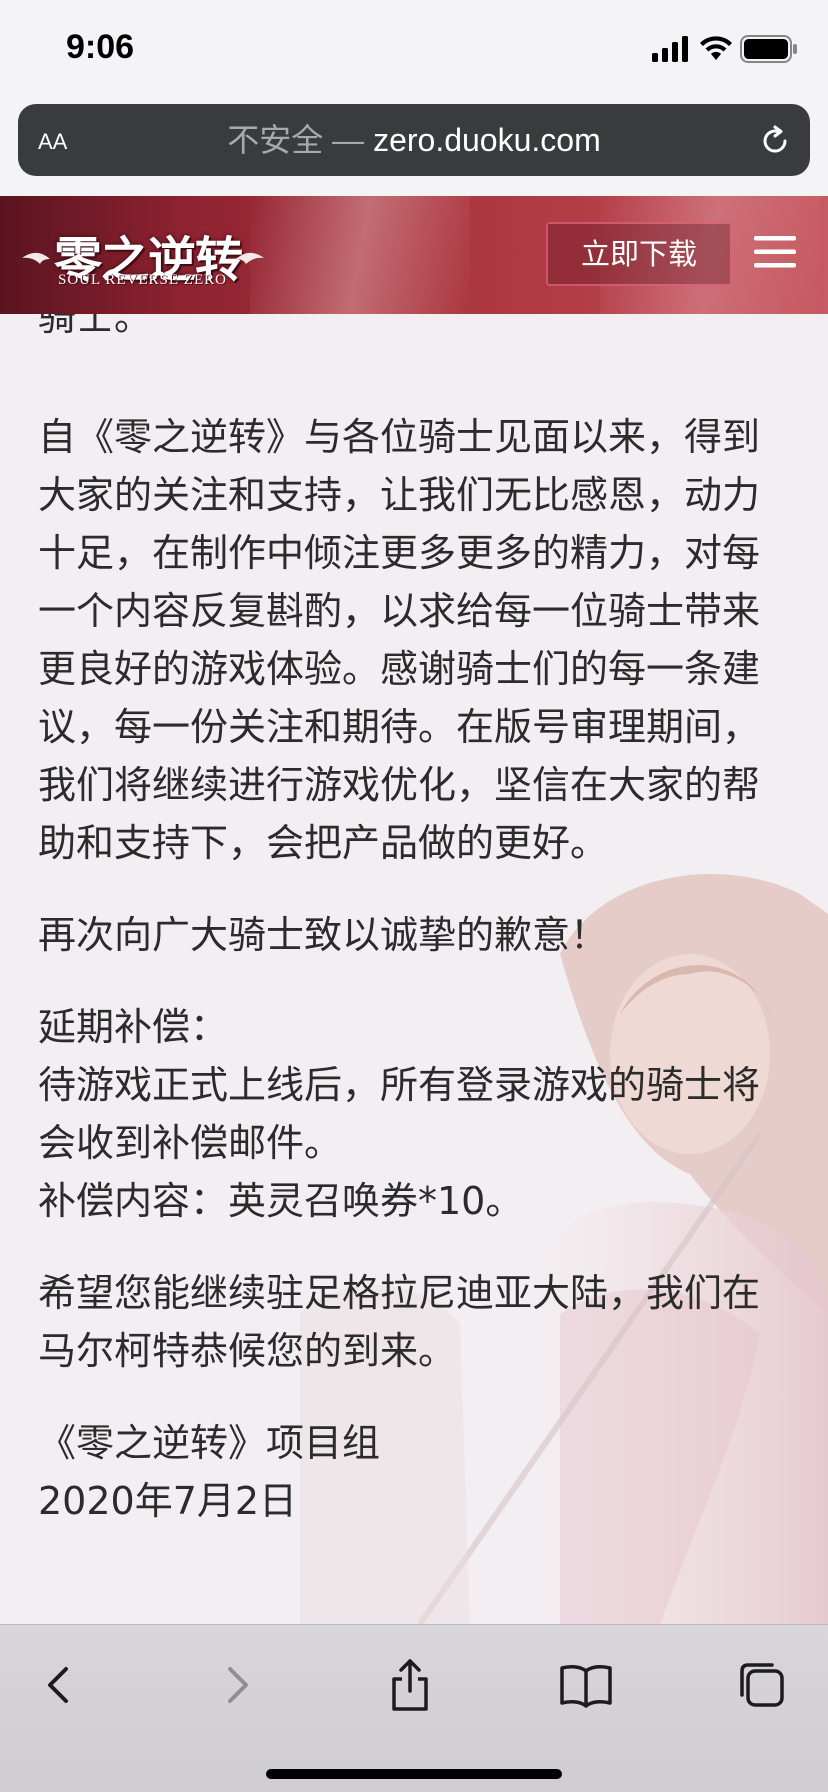  I want to click on address-bar-area: AA 不安全 — zero.duoku.com, so click(414, 148).